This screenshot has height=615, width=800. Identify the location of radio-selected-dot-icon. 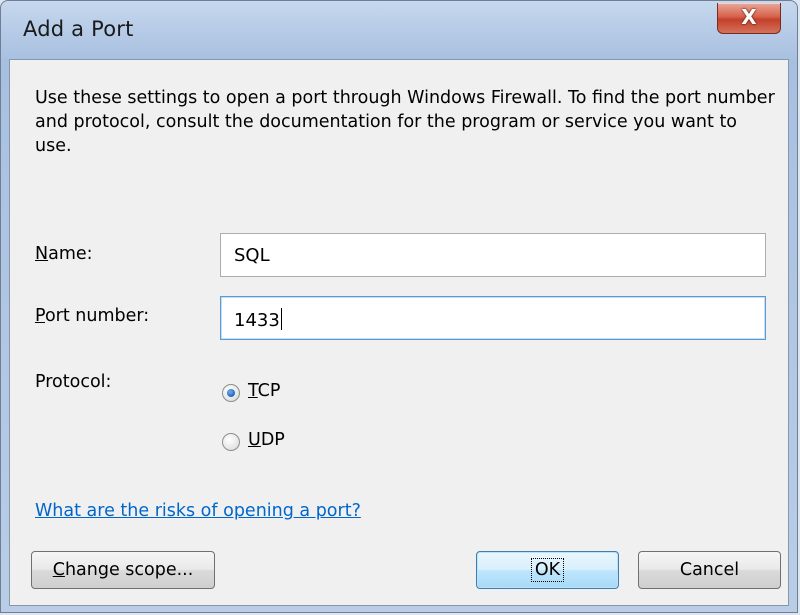
(231, 393).